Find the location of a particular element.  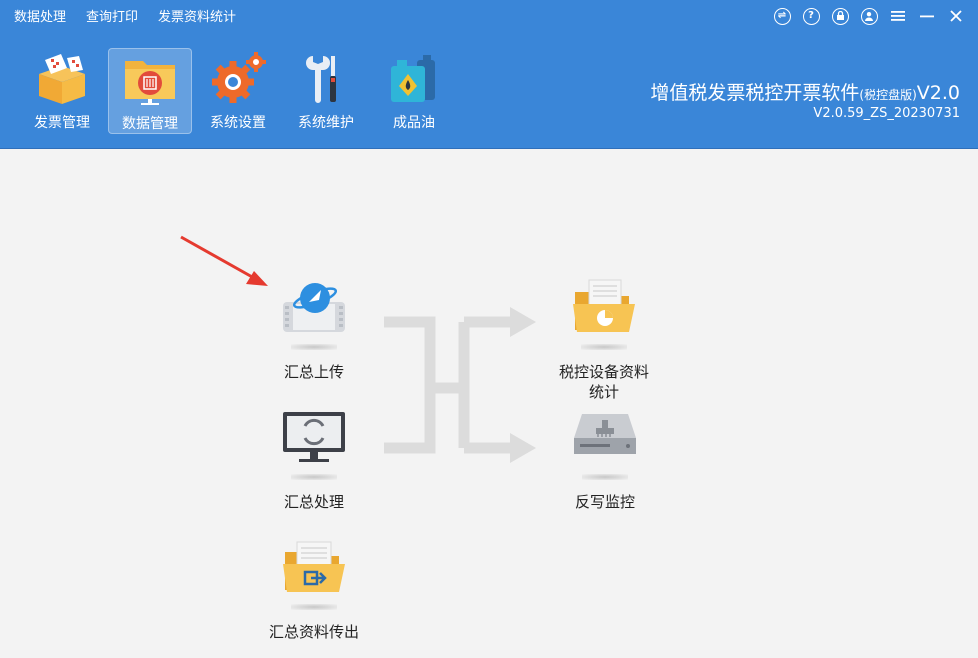

device-stats-label: 税控设备资料 统计 is located at coordinates (604, 382).